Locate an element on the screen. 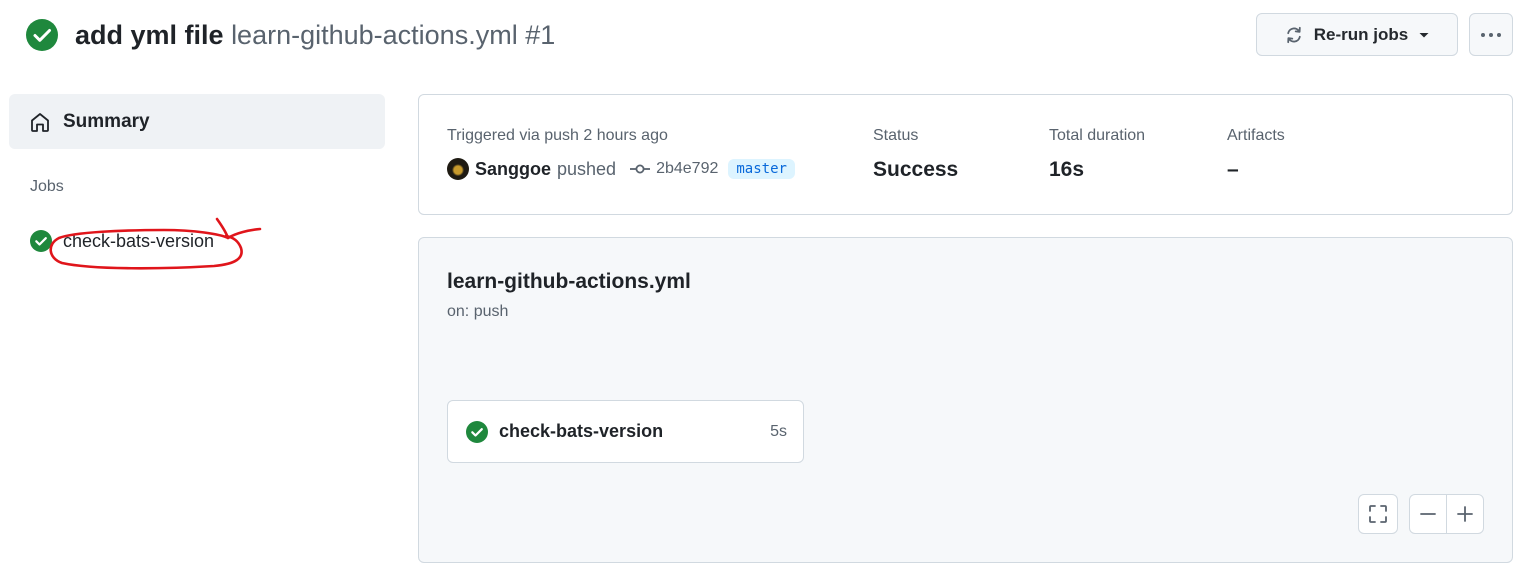 Image resolution: width=1522 pixels, height=572 pixels. screen-full-icon is located at coordinates (1378, 514).